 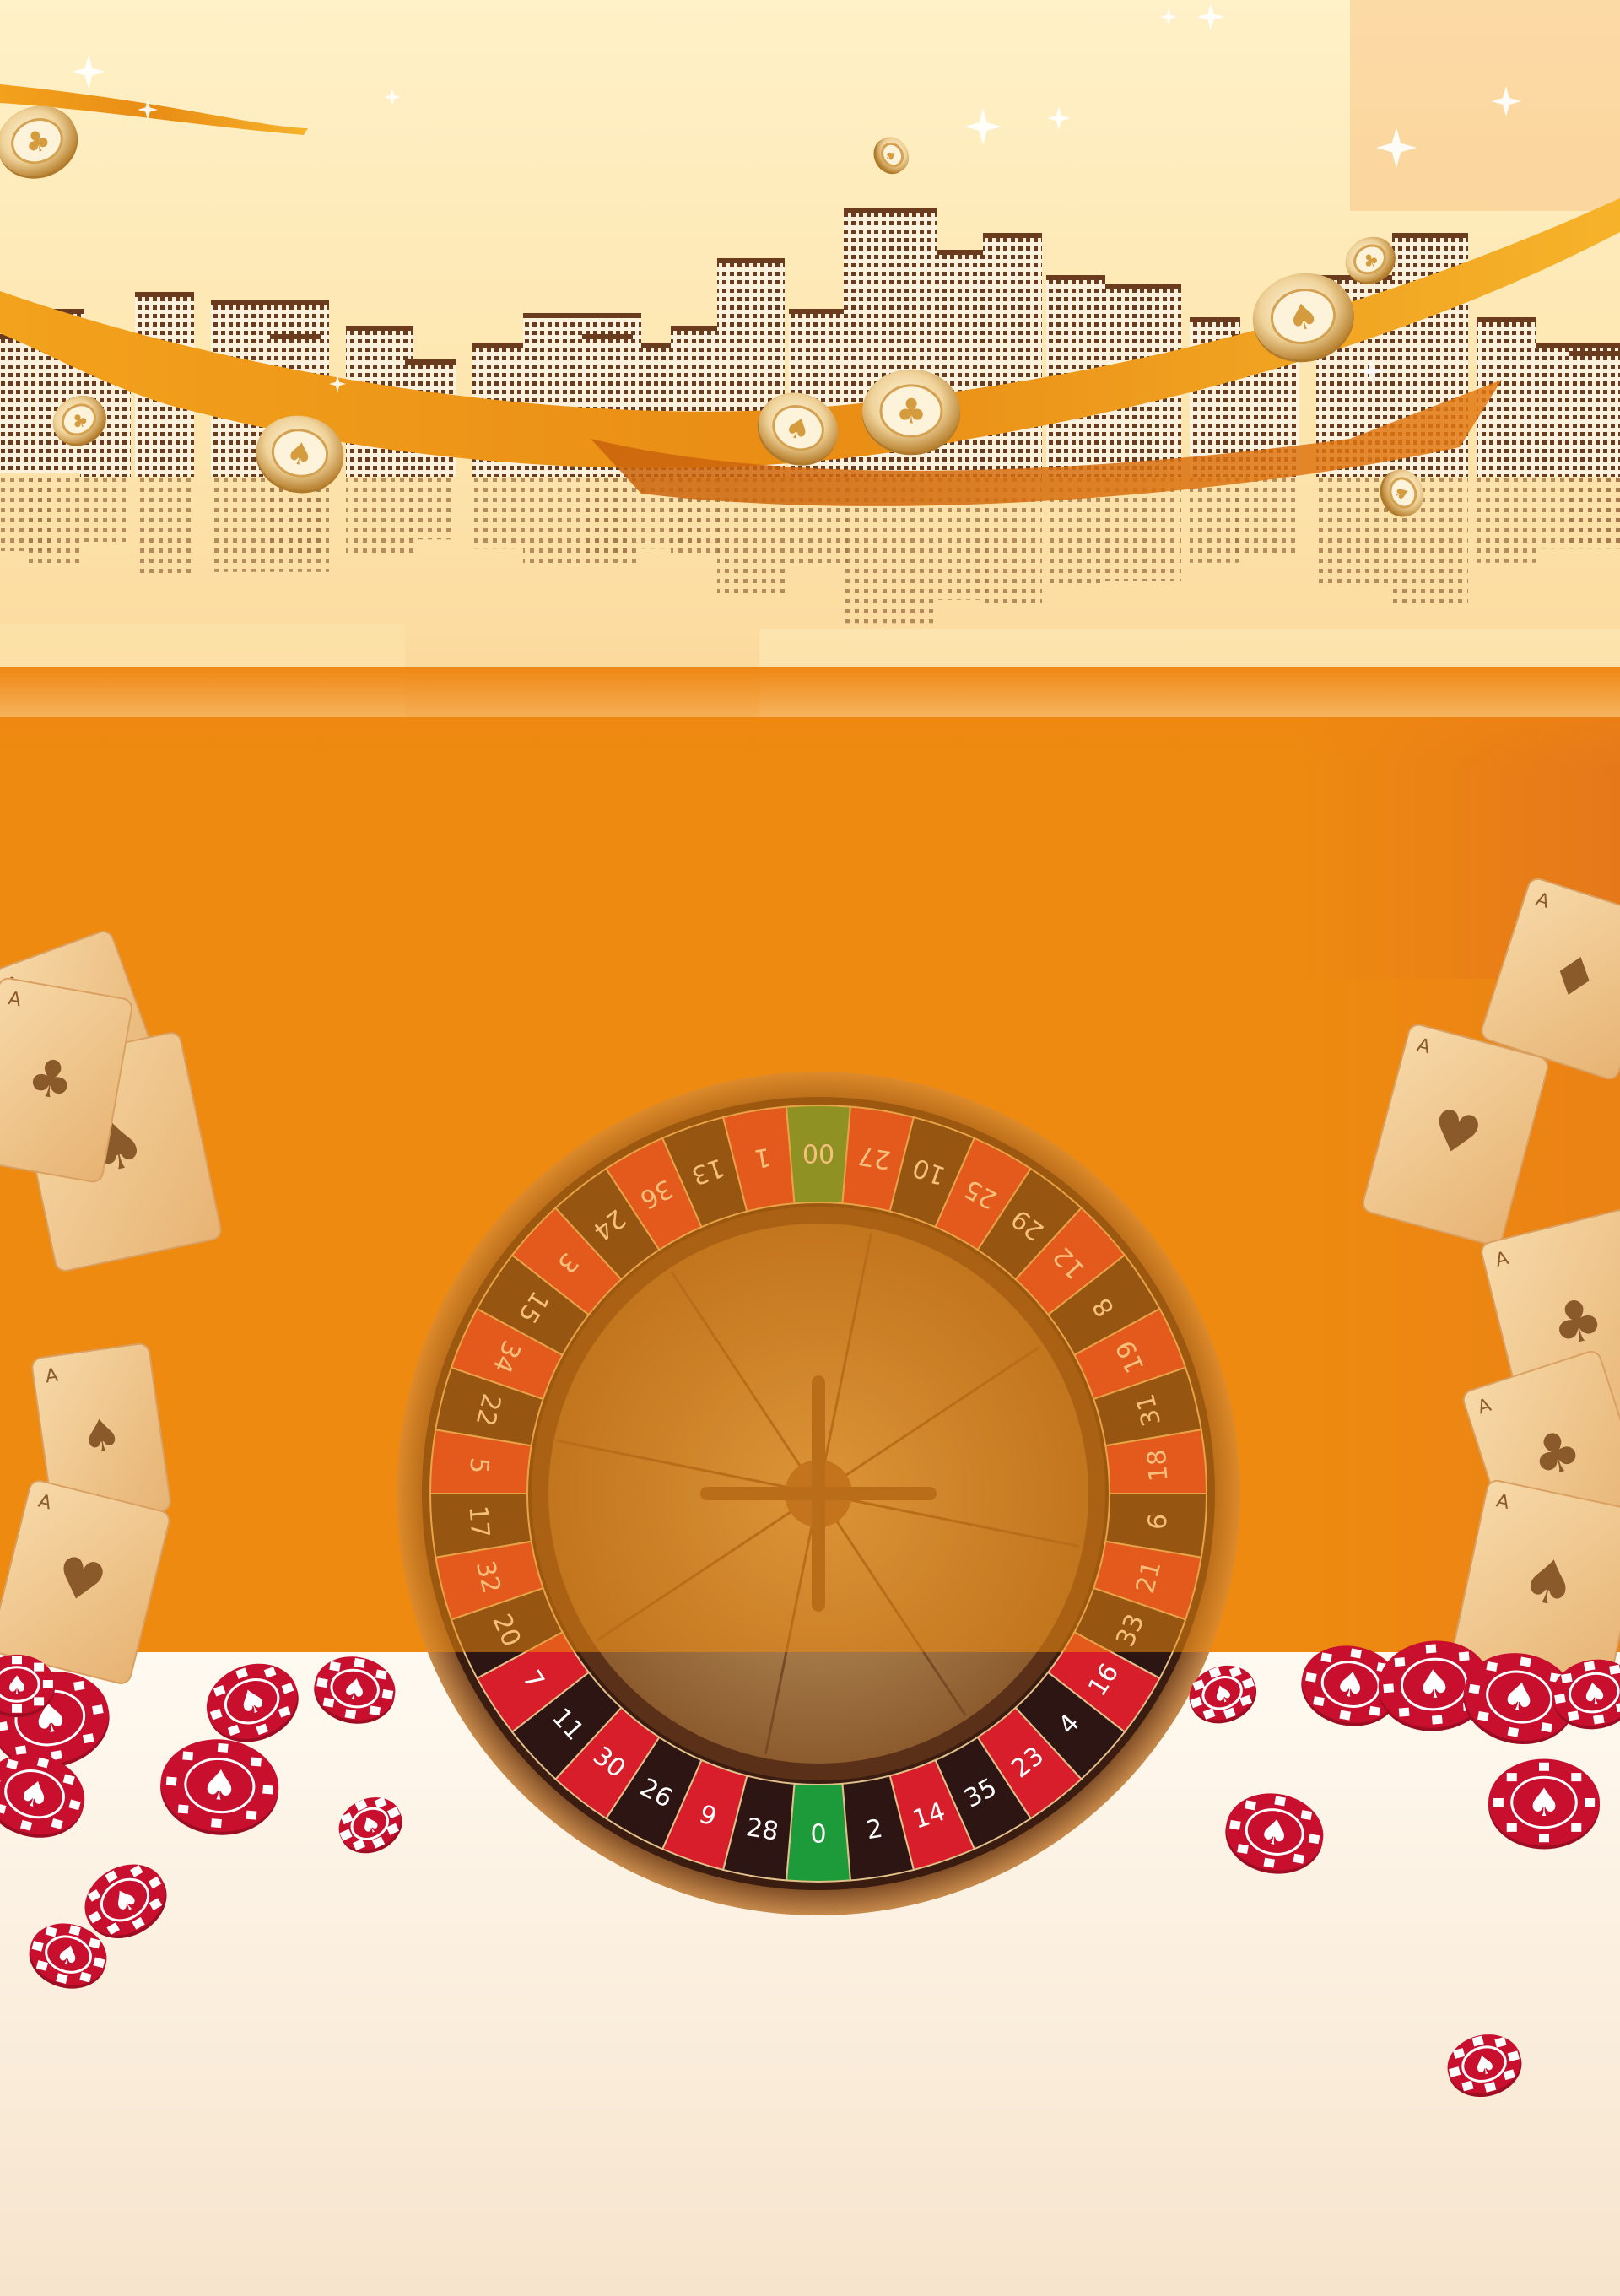 What do you see at coordinates (810, 717) in the screenshot?
I see `banner-glow` at bounding box center [810, 717].